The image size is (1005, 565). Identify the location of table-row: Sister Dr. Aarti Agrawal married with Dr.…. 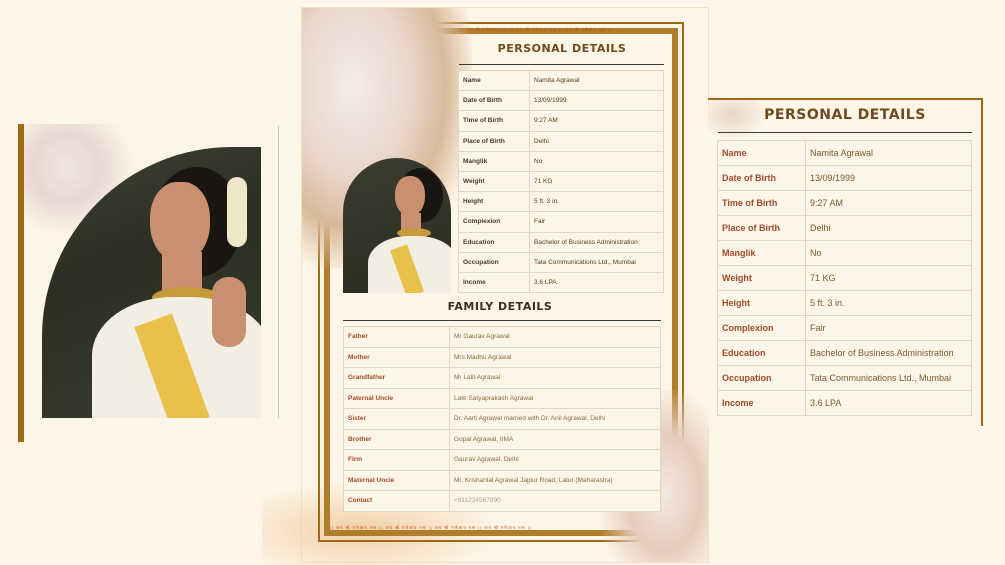
(502, 419).